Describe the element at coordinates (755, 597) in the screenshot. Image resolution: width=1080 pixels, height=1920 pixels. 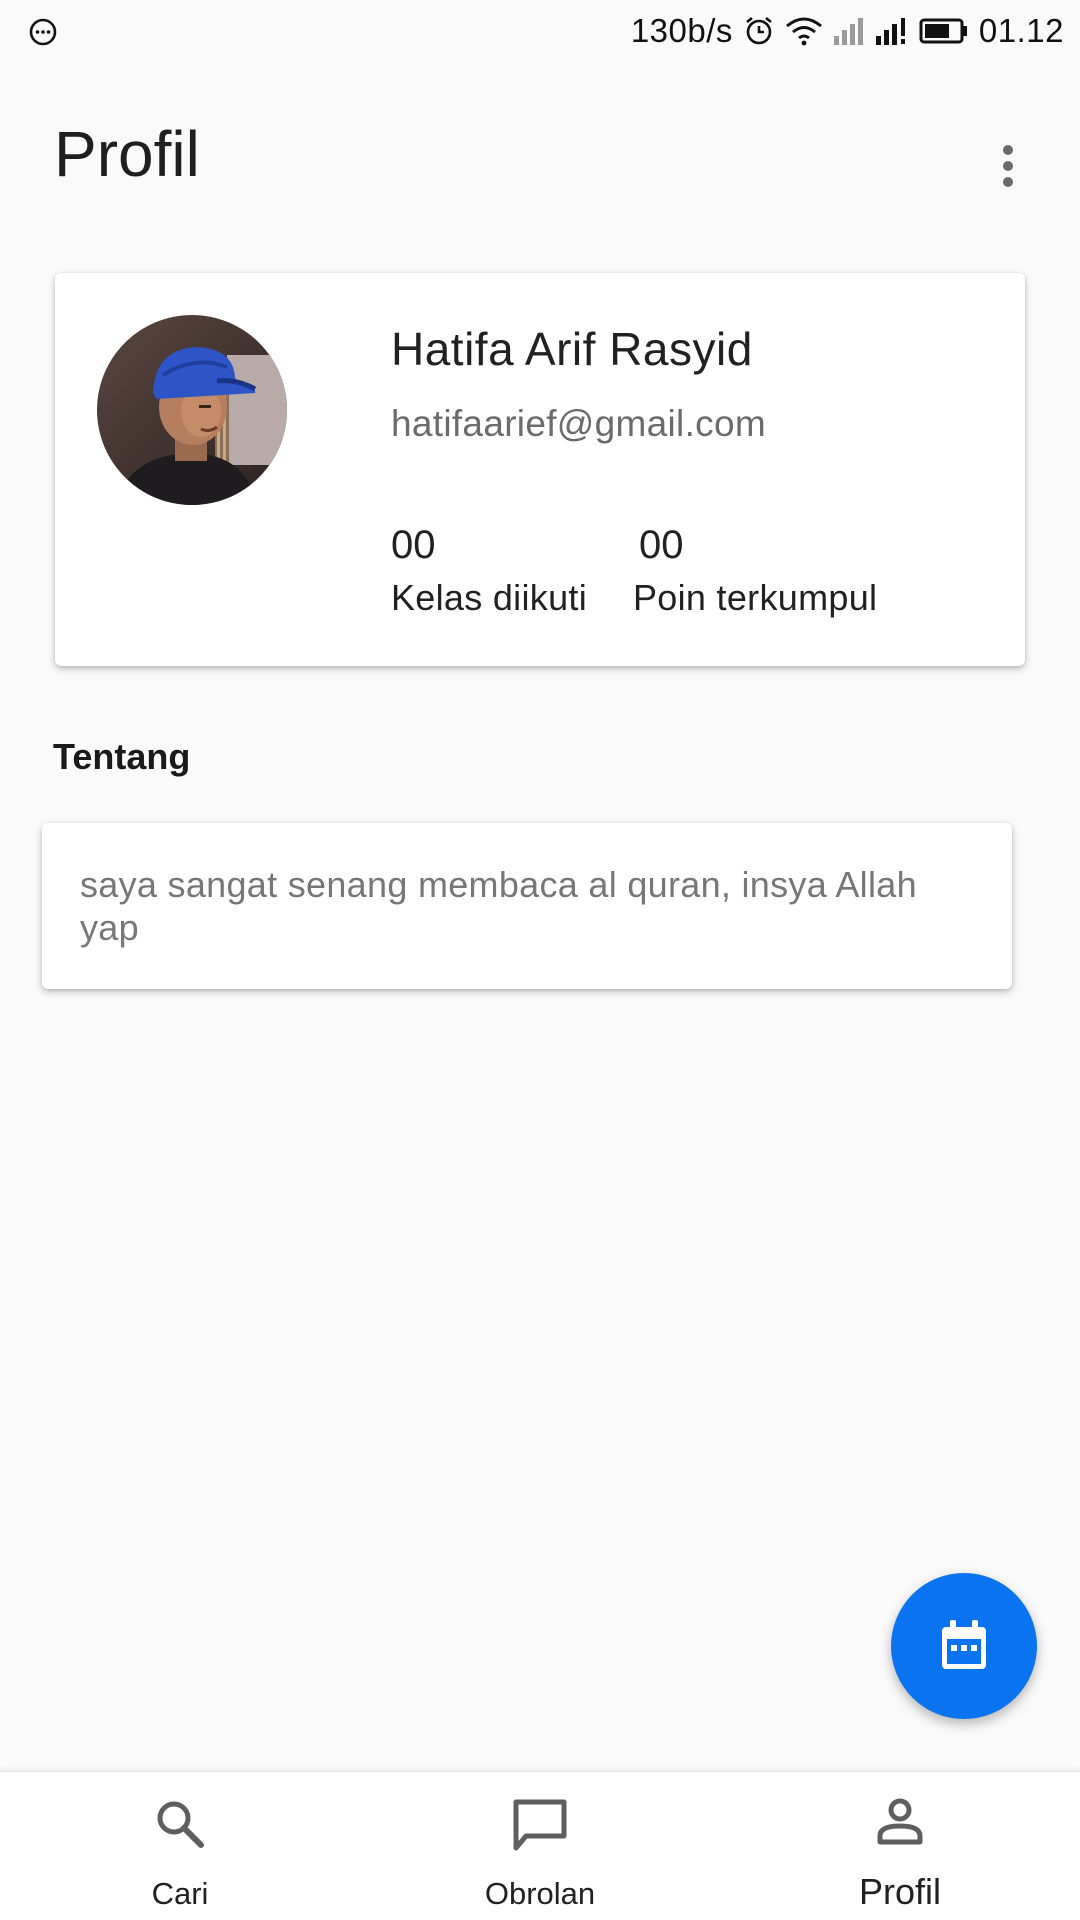
I see `points-collected-label: Poin terkumpul` at that location.